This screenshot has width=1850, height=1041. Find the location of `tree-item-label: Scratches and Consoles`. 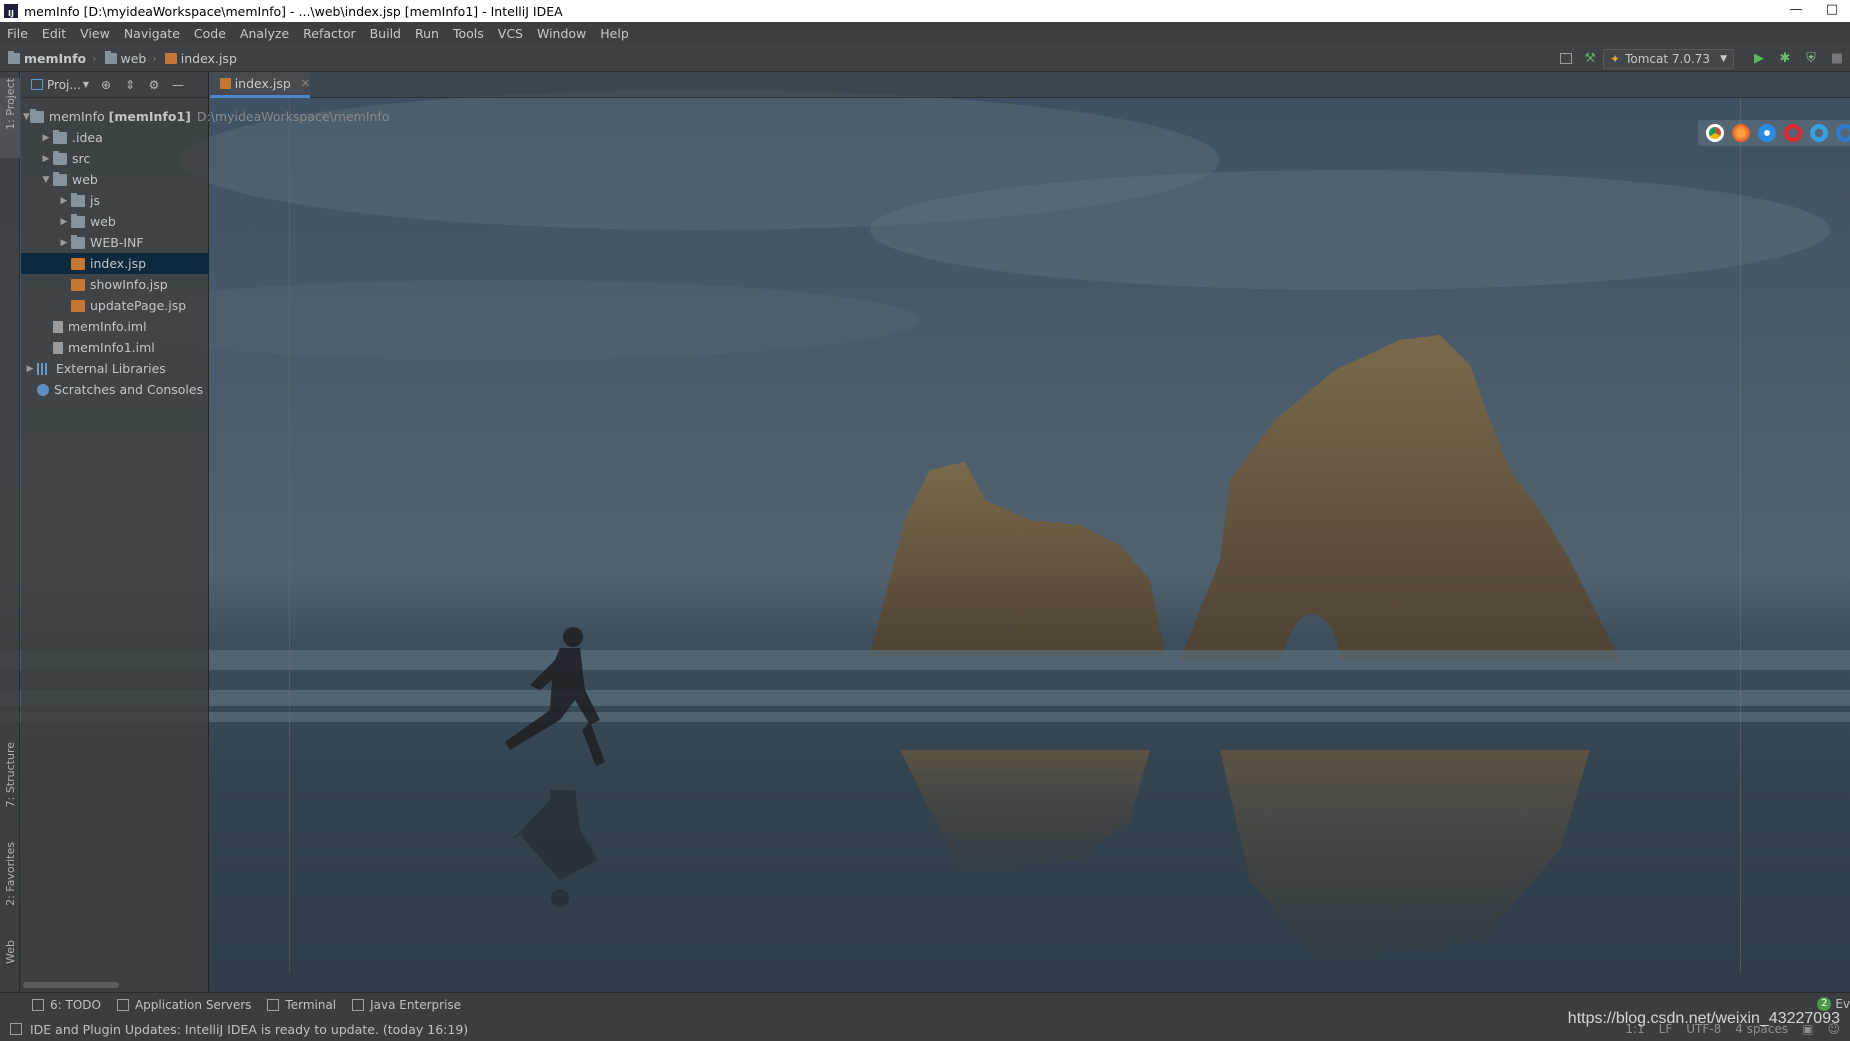

tree-item-label: Scratches and Consoles is located at coordinates (129, 389).